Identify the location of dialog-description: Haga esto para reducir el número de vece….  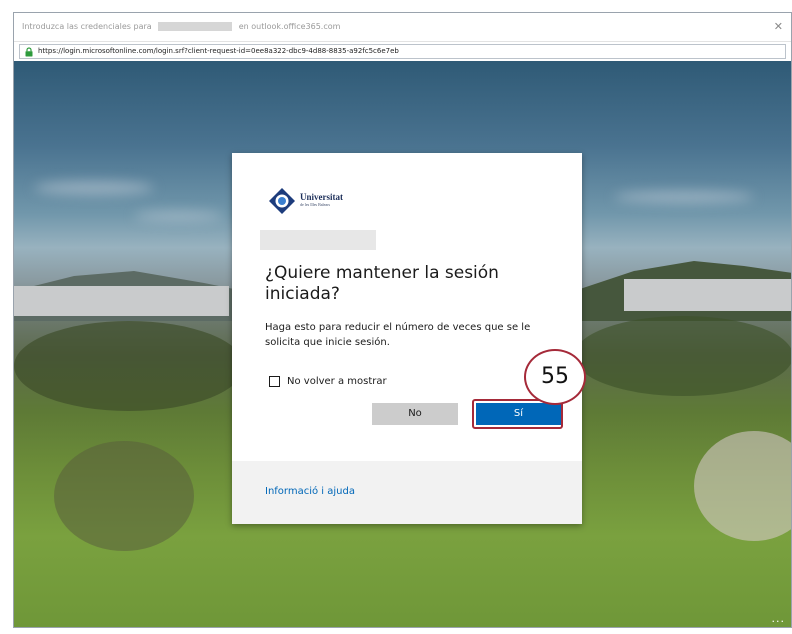
(398, 335).